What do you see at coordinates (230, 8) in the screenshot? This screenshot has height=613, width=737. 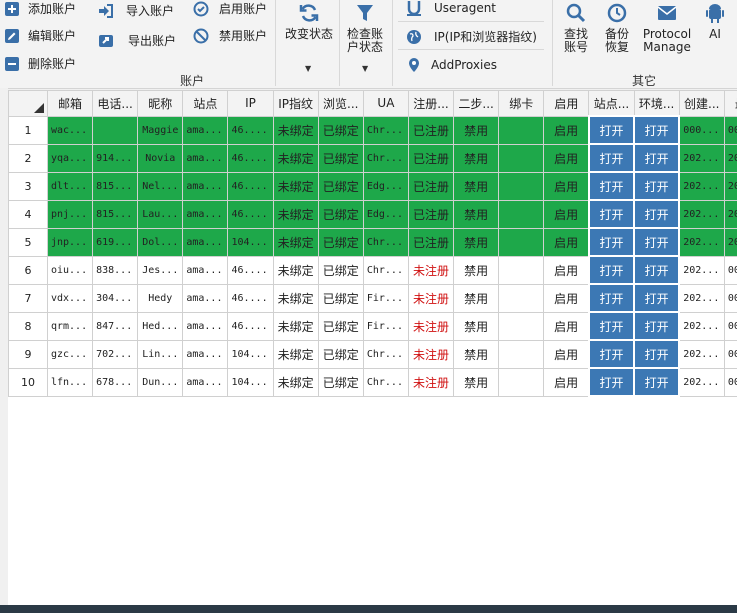 I see `enable-account-button: 启用账户` at bounding box center [230, 8].